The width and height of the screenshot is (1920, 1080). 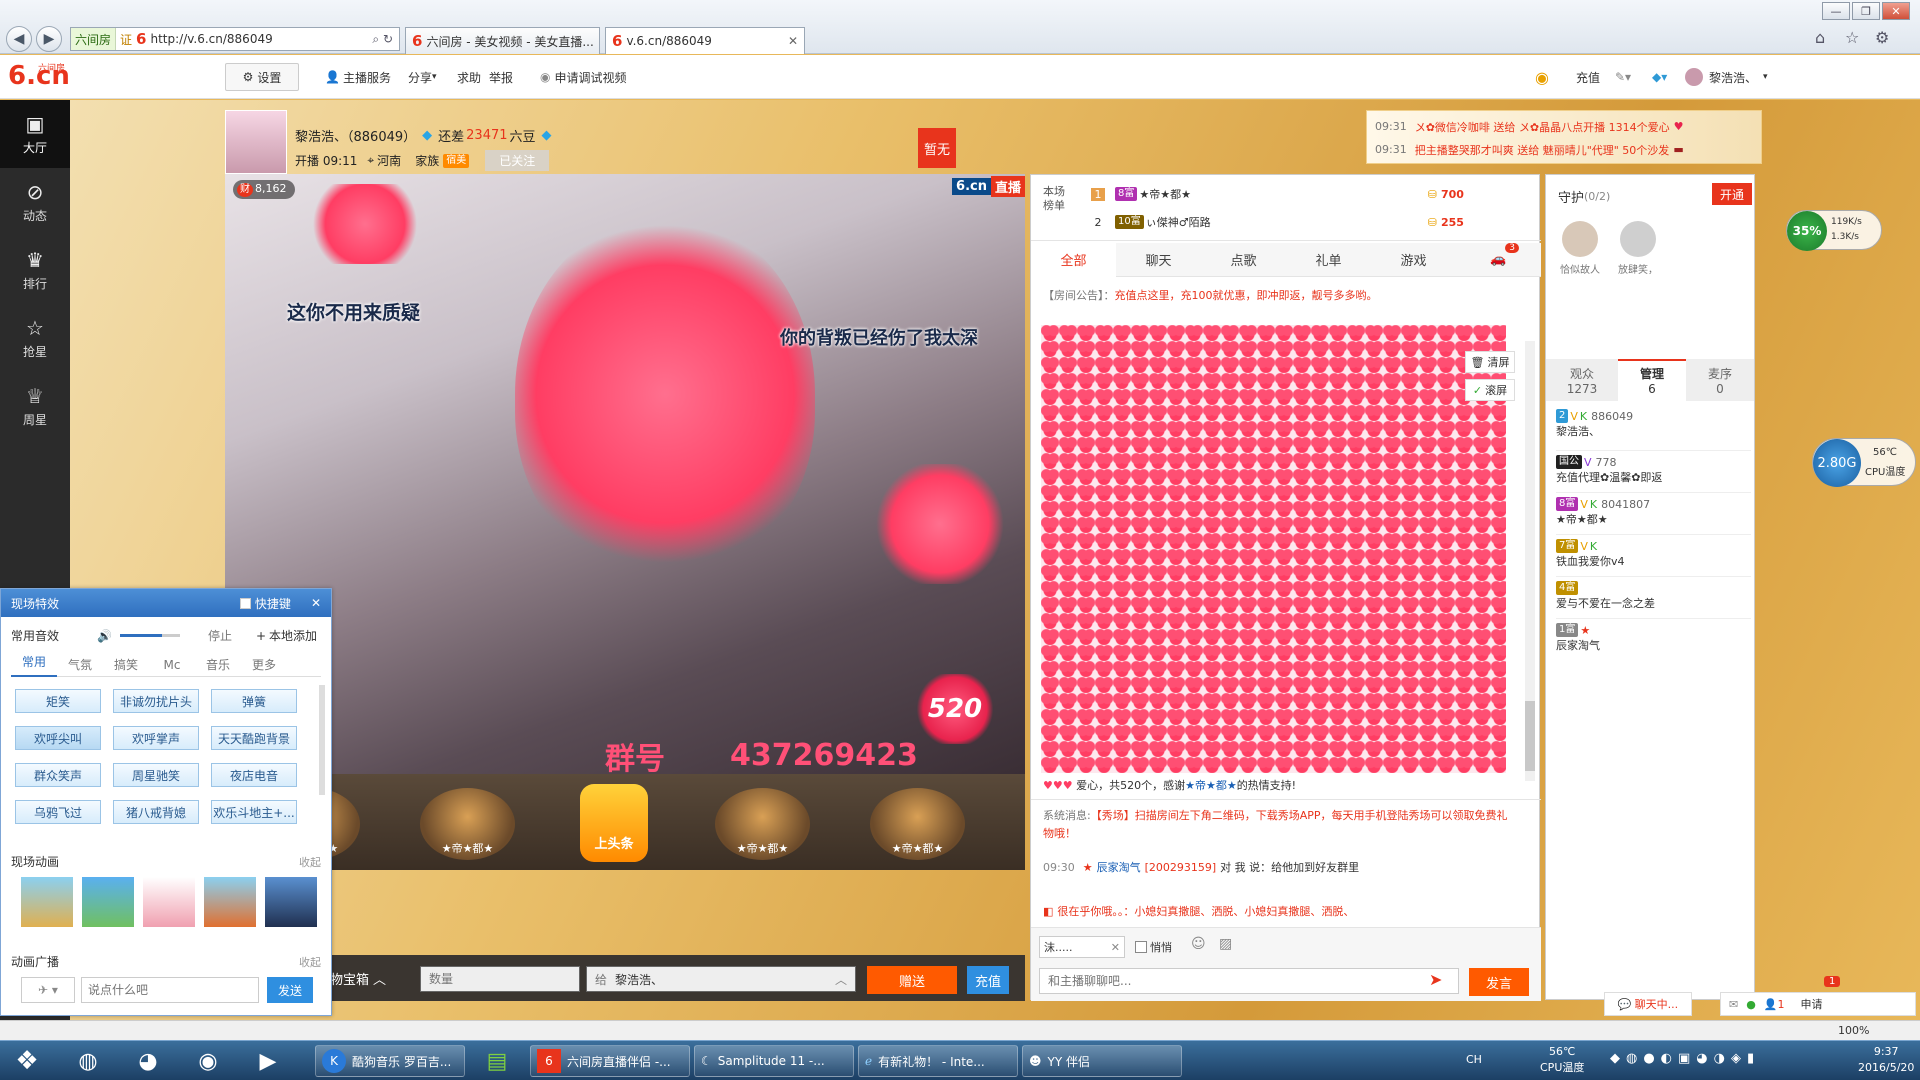 What do you see at coordinates (1774, 1004) in the screenshot?
I see `user-icon: 👤1` at bounding box center [1774, 1004].